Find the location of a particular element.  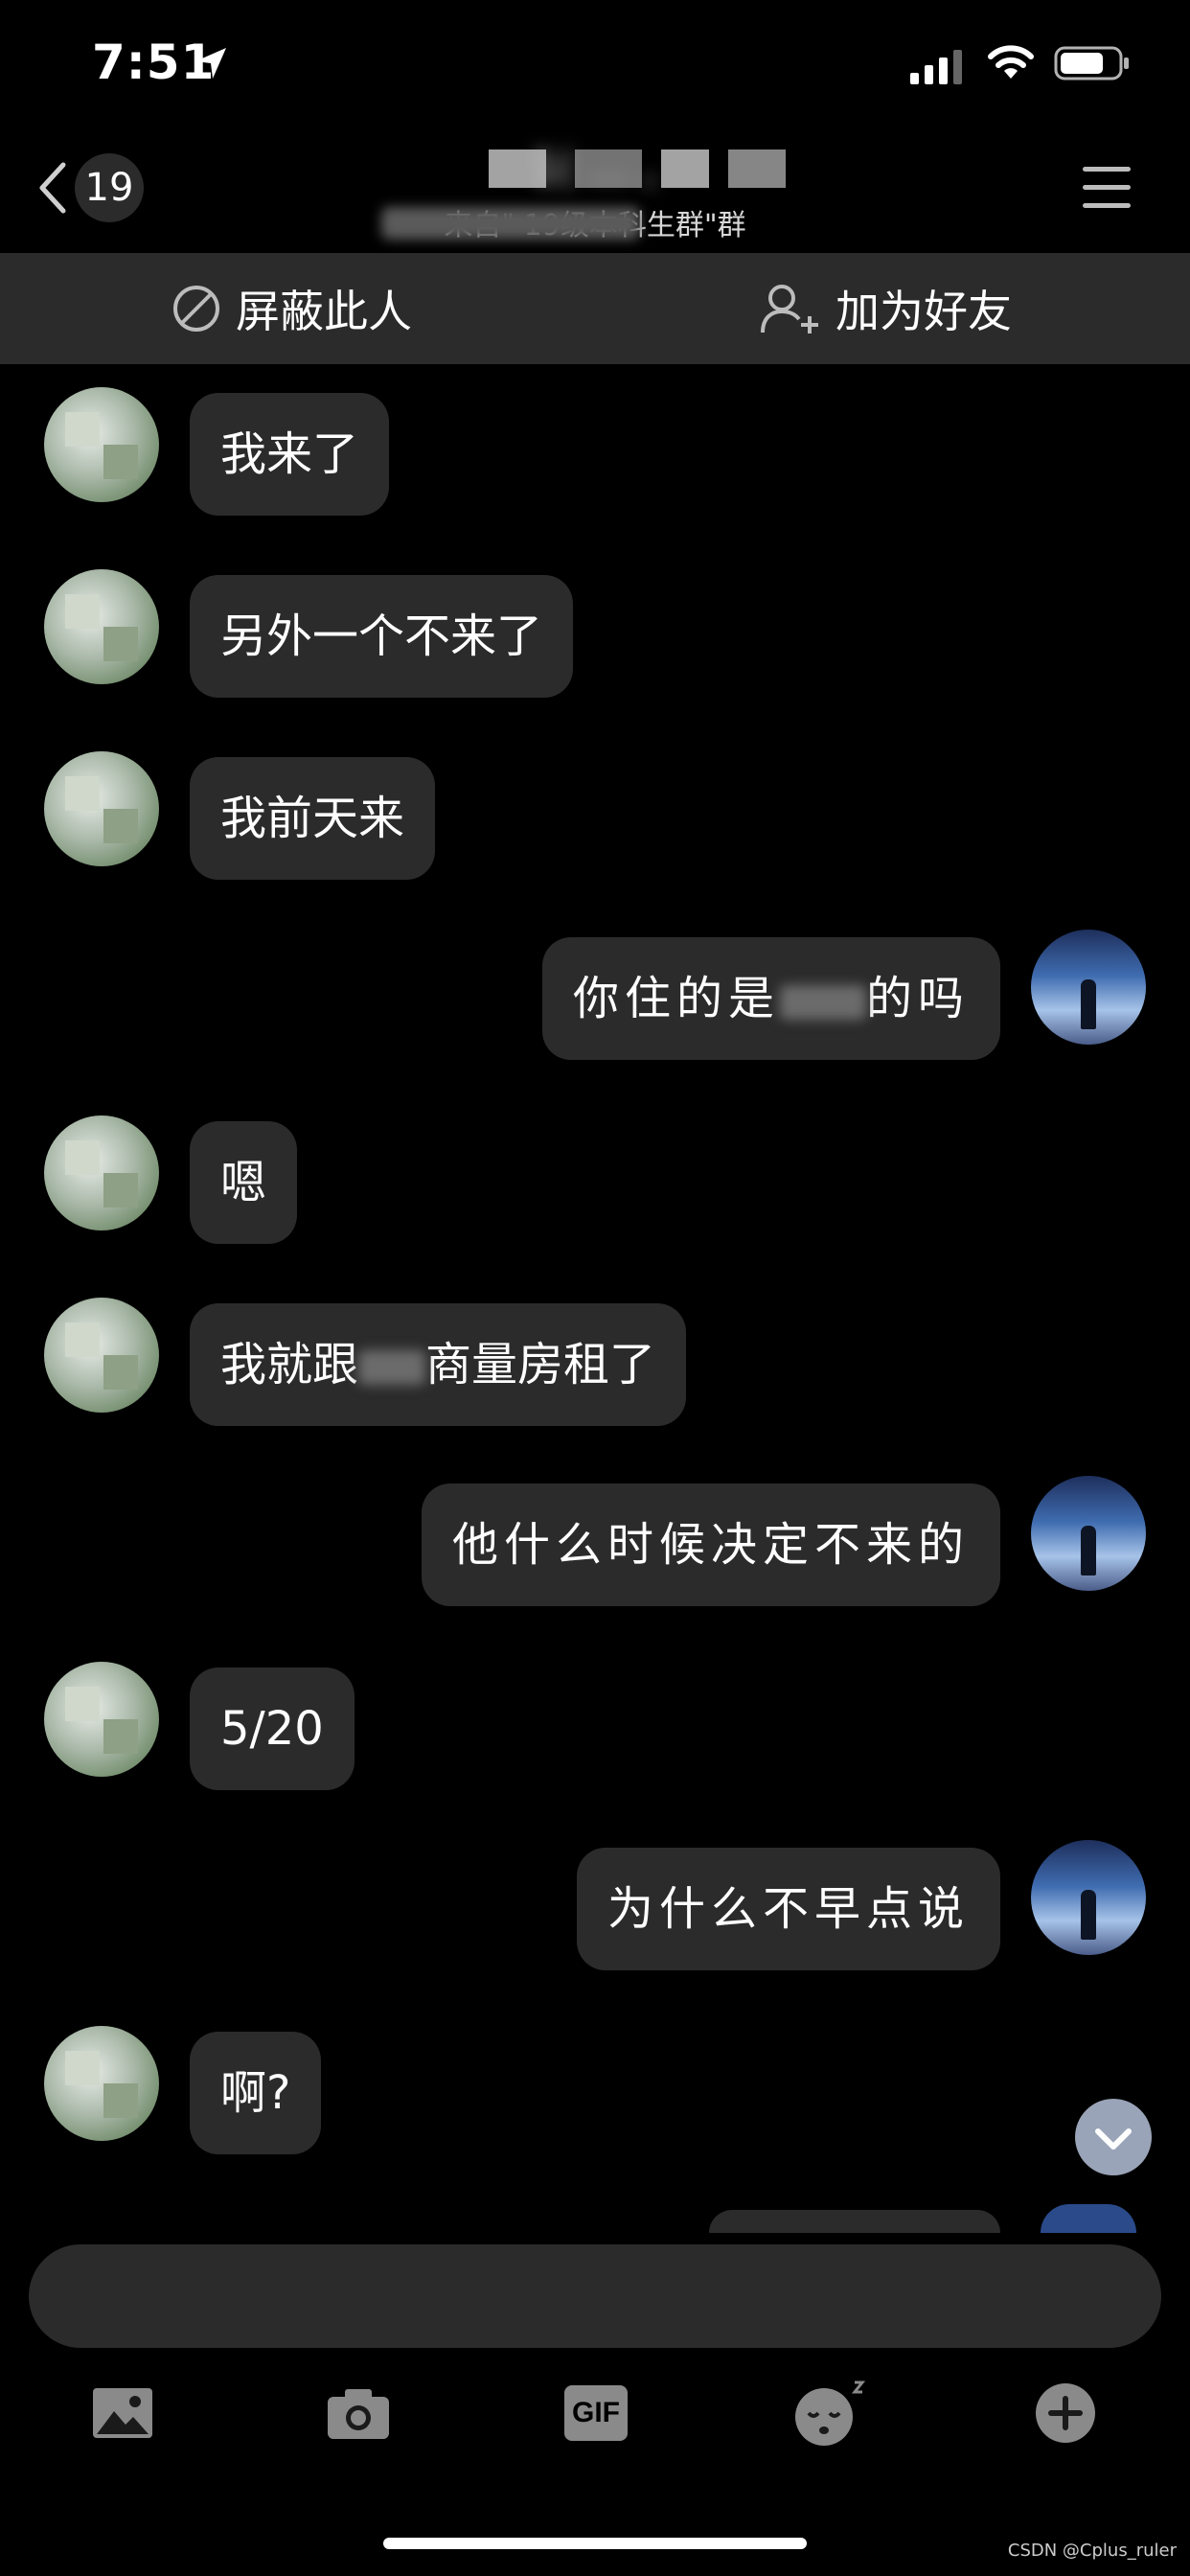

cellular-signal-icon is located at coordinates (936, 67).